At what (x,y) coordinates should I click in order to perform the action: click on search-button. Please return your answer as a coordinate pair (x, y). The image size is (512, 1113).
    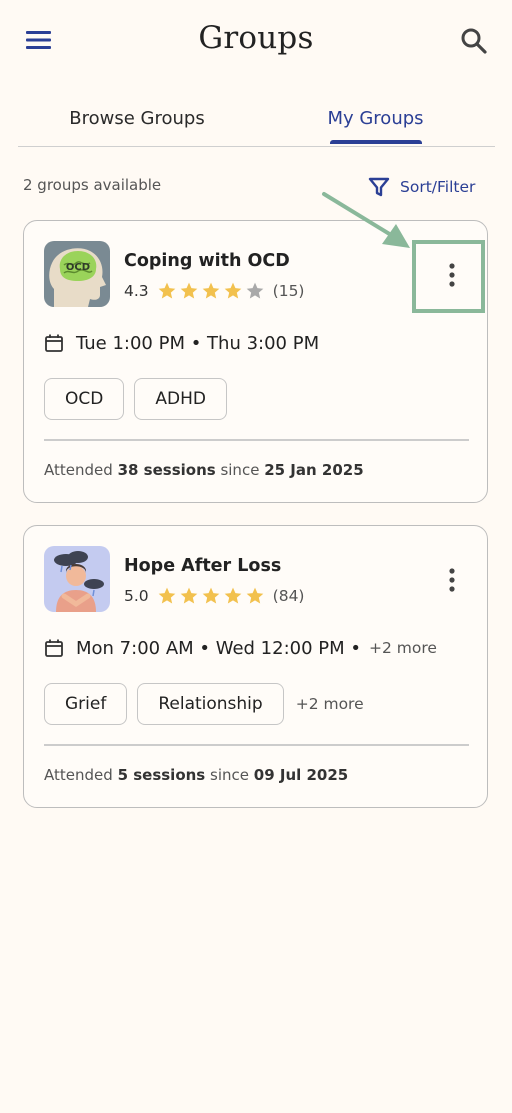
    Looking at the image, I should click on (474, 41).